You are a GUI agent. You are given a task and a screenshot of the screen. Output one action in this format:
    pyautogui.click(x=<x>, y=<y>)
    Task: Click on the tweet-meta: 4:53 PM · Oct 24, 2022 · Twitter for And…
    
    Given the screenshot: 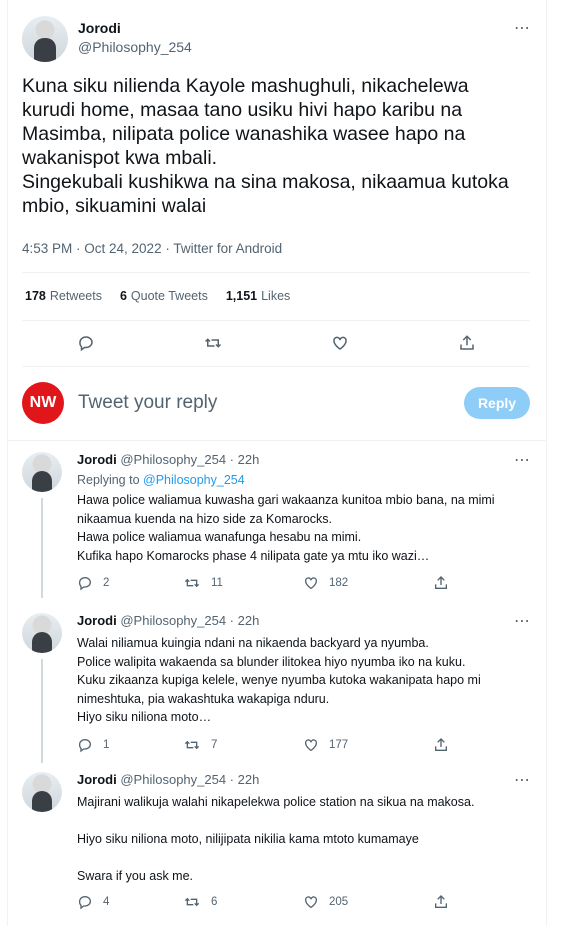 What is the action you would take?
    pyautogui.click(x=152, y=248)
    